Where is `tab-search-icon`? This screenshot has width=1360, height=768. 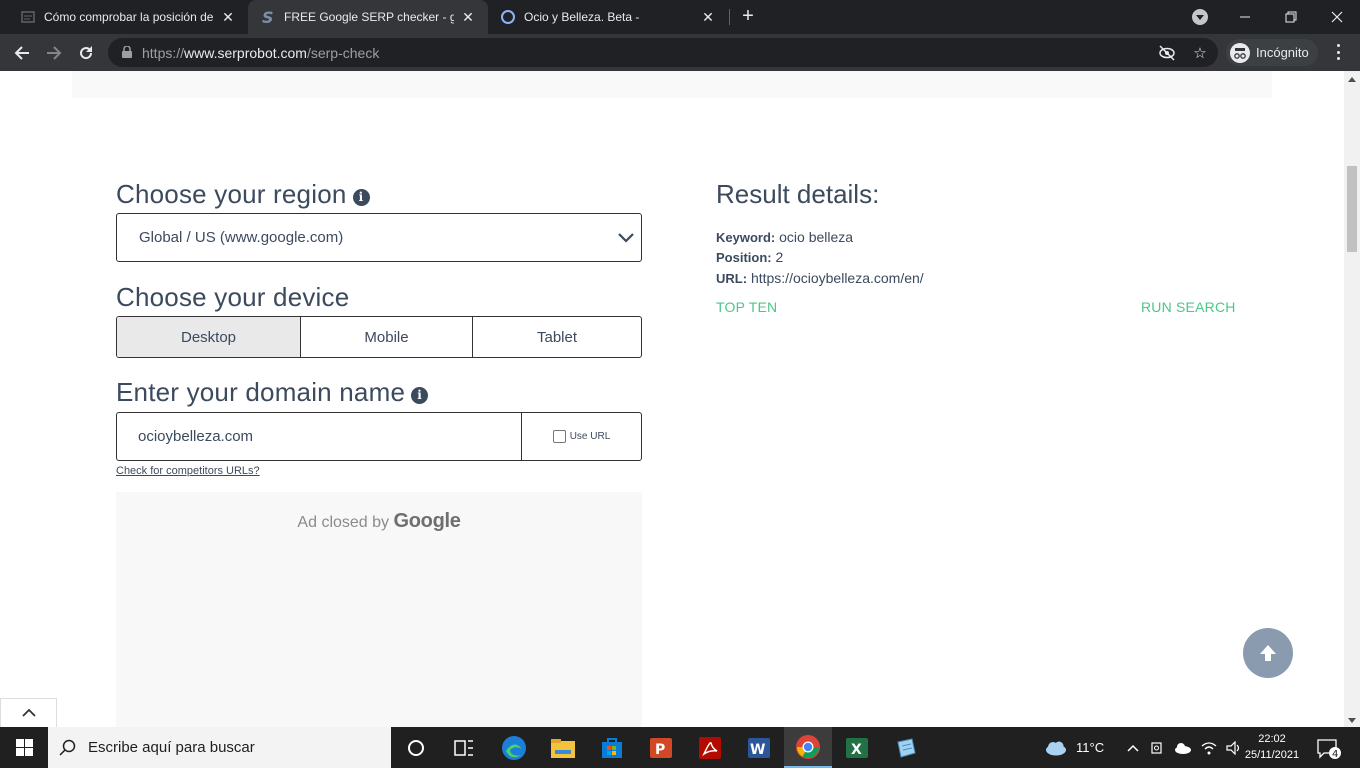
tab-search-icon is located at coordinates (1200, 17).